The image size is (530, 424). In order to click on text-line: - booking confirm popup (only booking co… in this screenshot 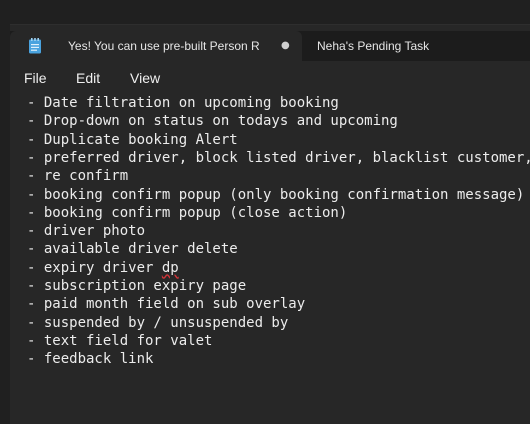, I will do `click(276, 194)`.